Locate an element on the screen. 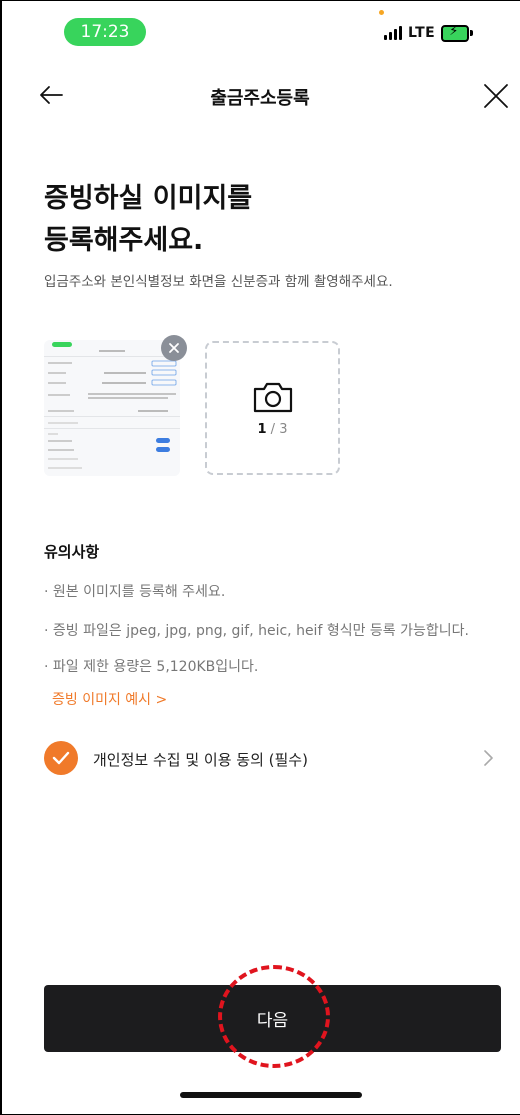  image-count-max: 3 is located at coordinates (283, 429).